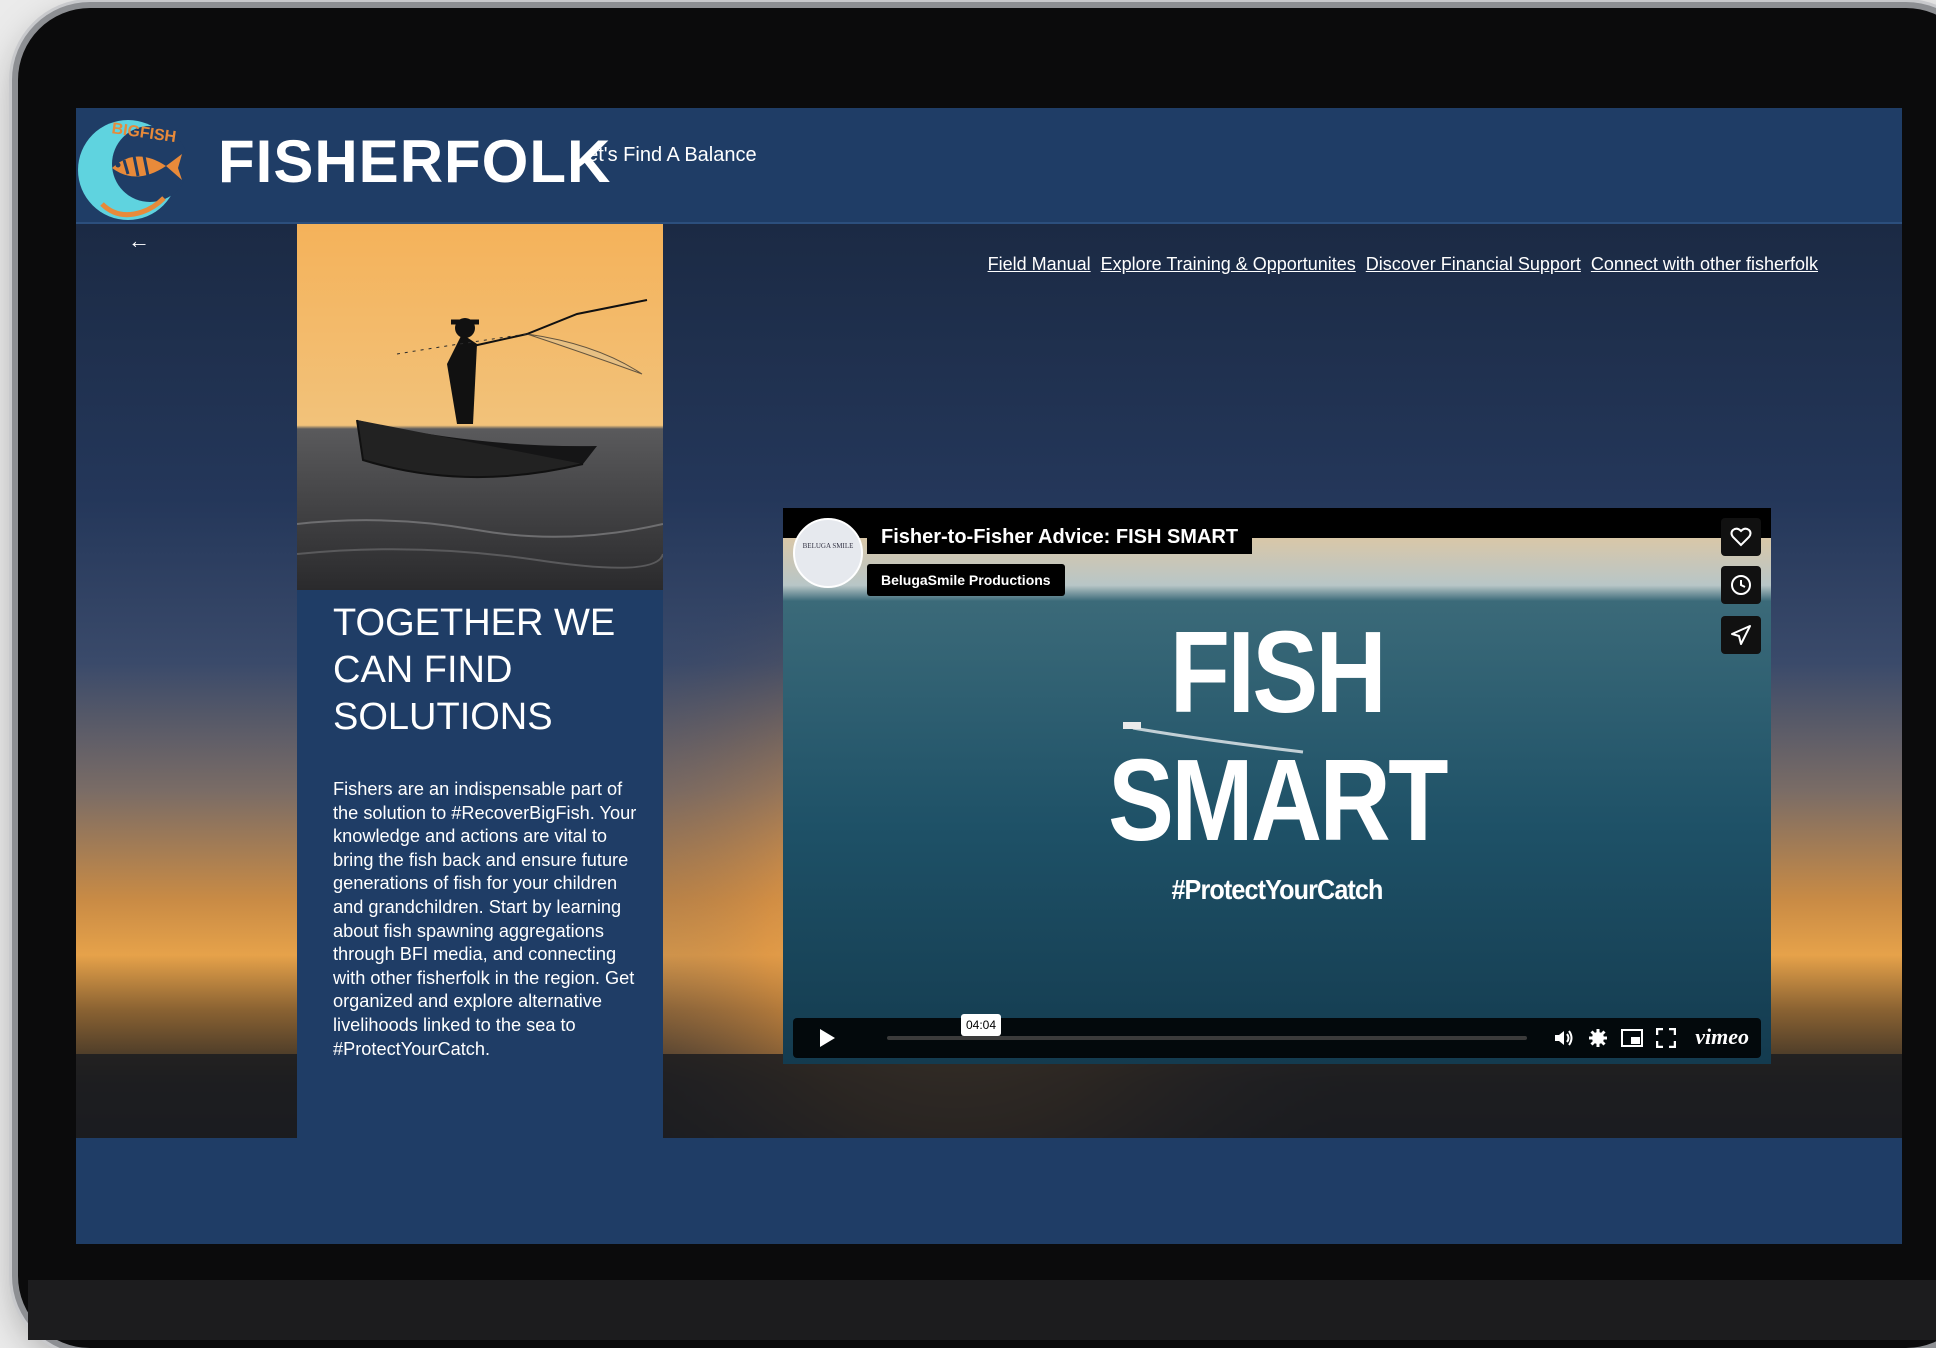 This screenshot has width=1936, height=1348. I want to click on settings-icon, so click(1598, 1038).